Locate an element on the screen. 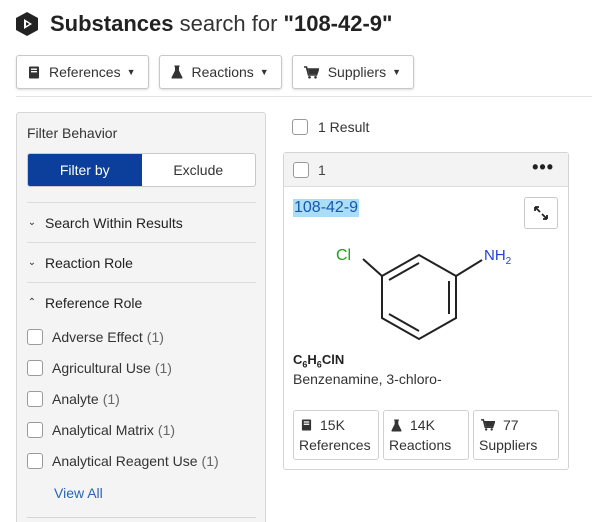 This screenshot has width=592, height=522. reactions-button-label: Reactions is located at coordinates (222, 72).